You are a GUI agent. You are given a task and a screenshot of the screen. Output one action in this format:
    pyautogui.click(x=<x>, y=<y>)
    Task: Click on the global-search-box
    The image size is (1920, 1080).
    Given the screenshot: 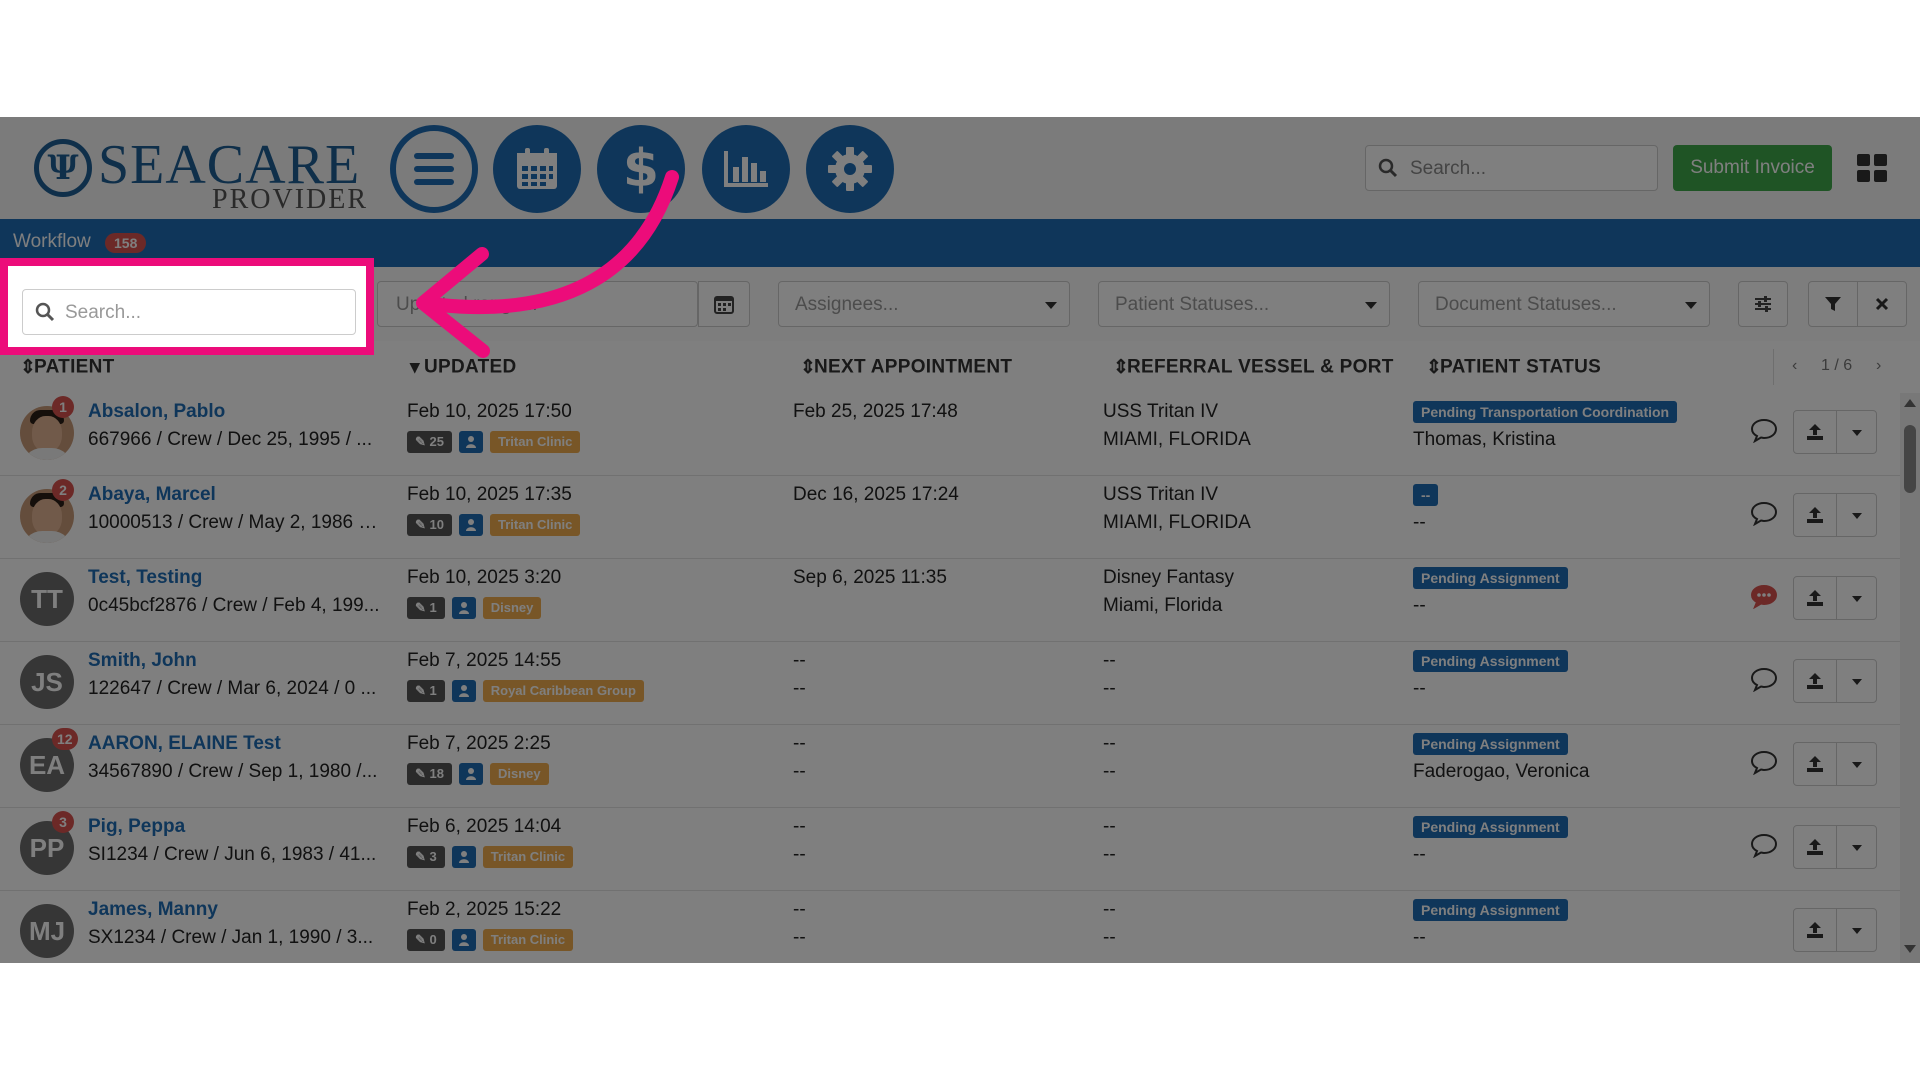 What is the action you would take?
    pyautogui.click(x=1511, y=168)
    